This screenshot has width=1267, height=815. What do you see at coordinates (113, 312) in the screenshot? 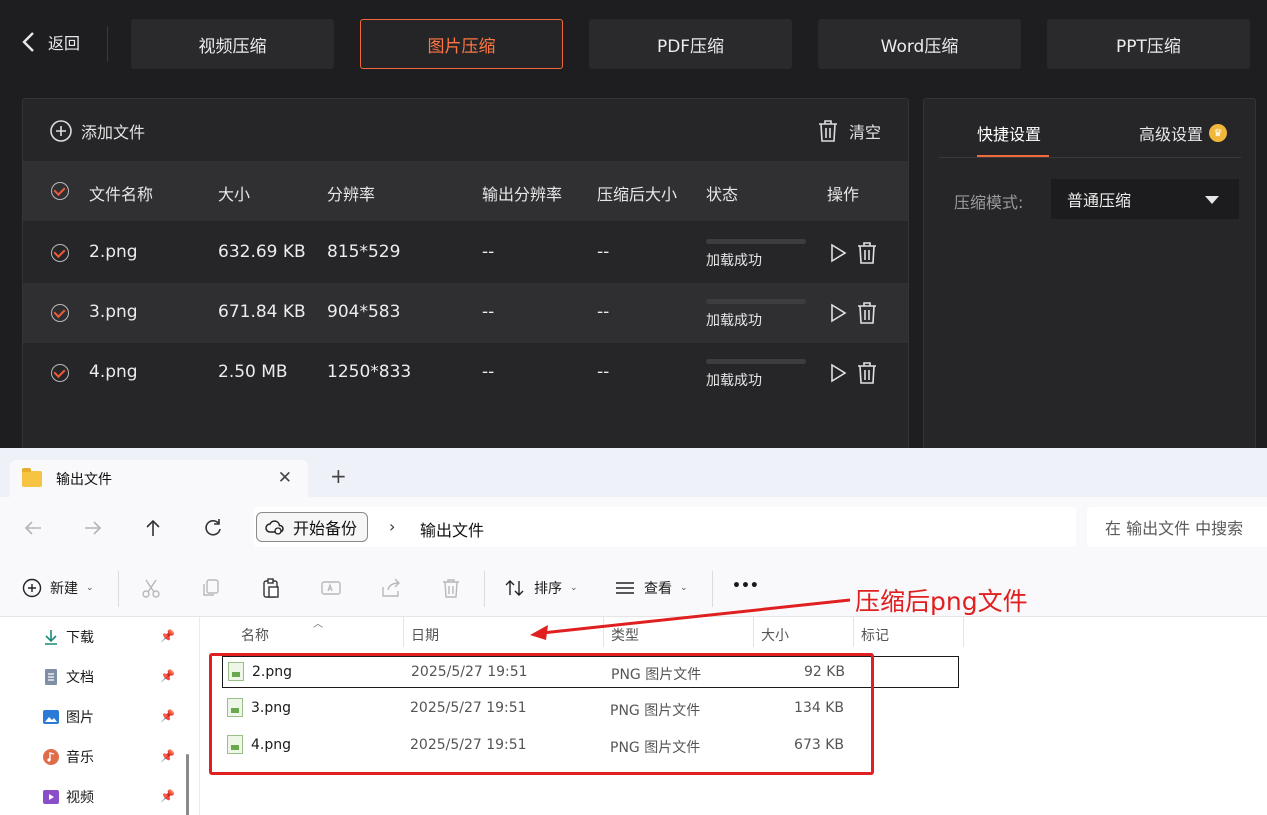
I see `file-name: 3.png` at bounding box center [113, 312].